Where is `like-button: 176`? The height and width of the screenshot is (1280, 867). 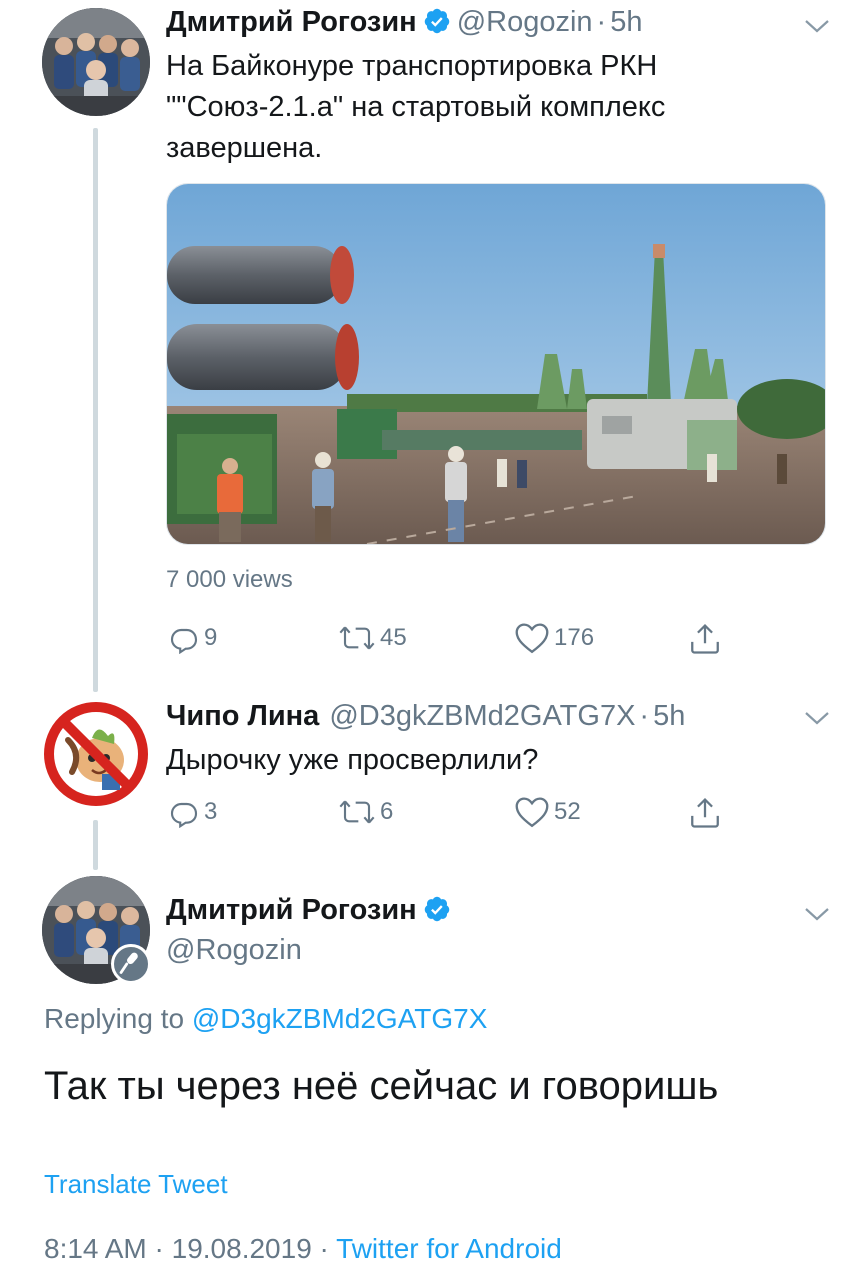
like-button: 176 is located at coordinates (554, 638).